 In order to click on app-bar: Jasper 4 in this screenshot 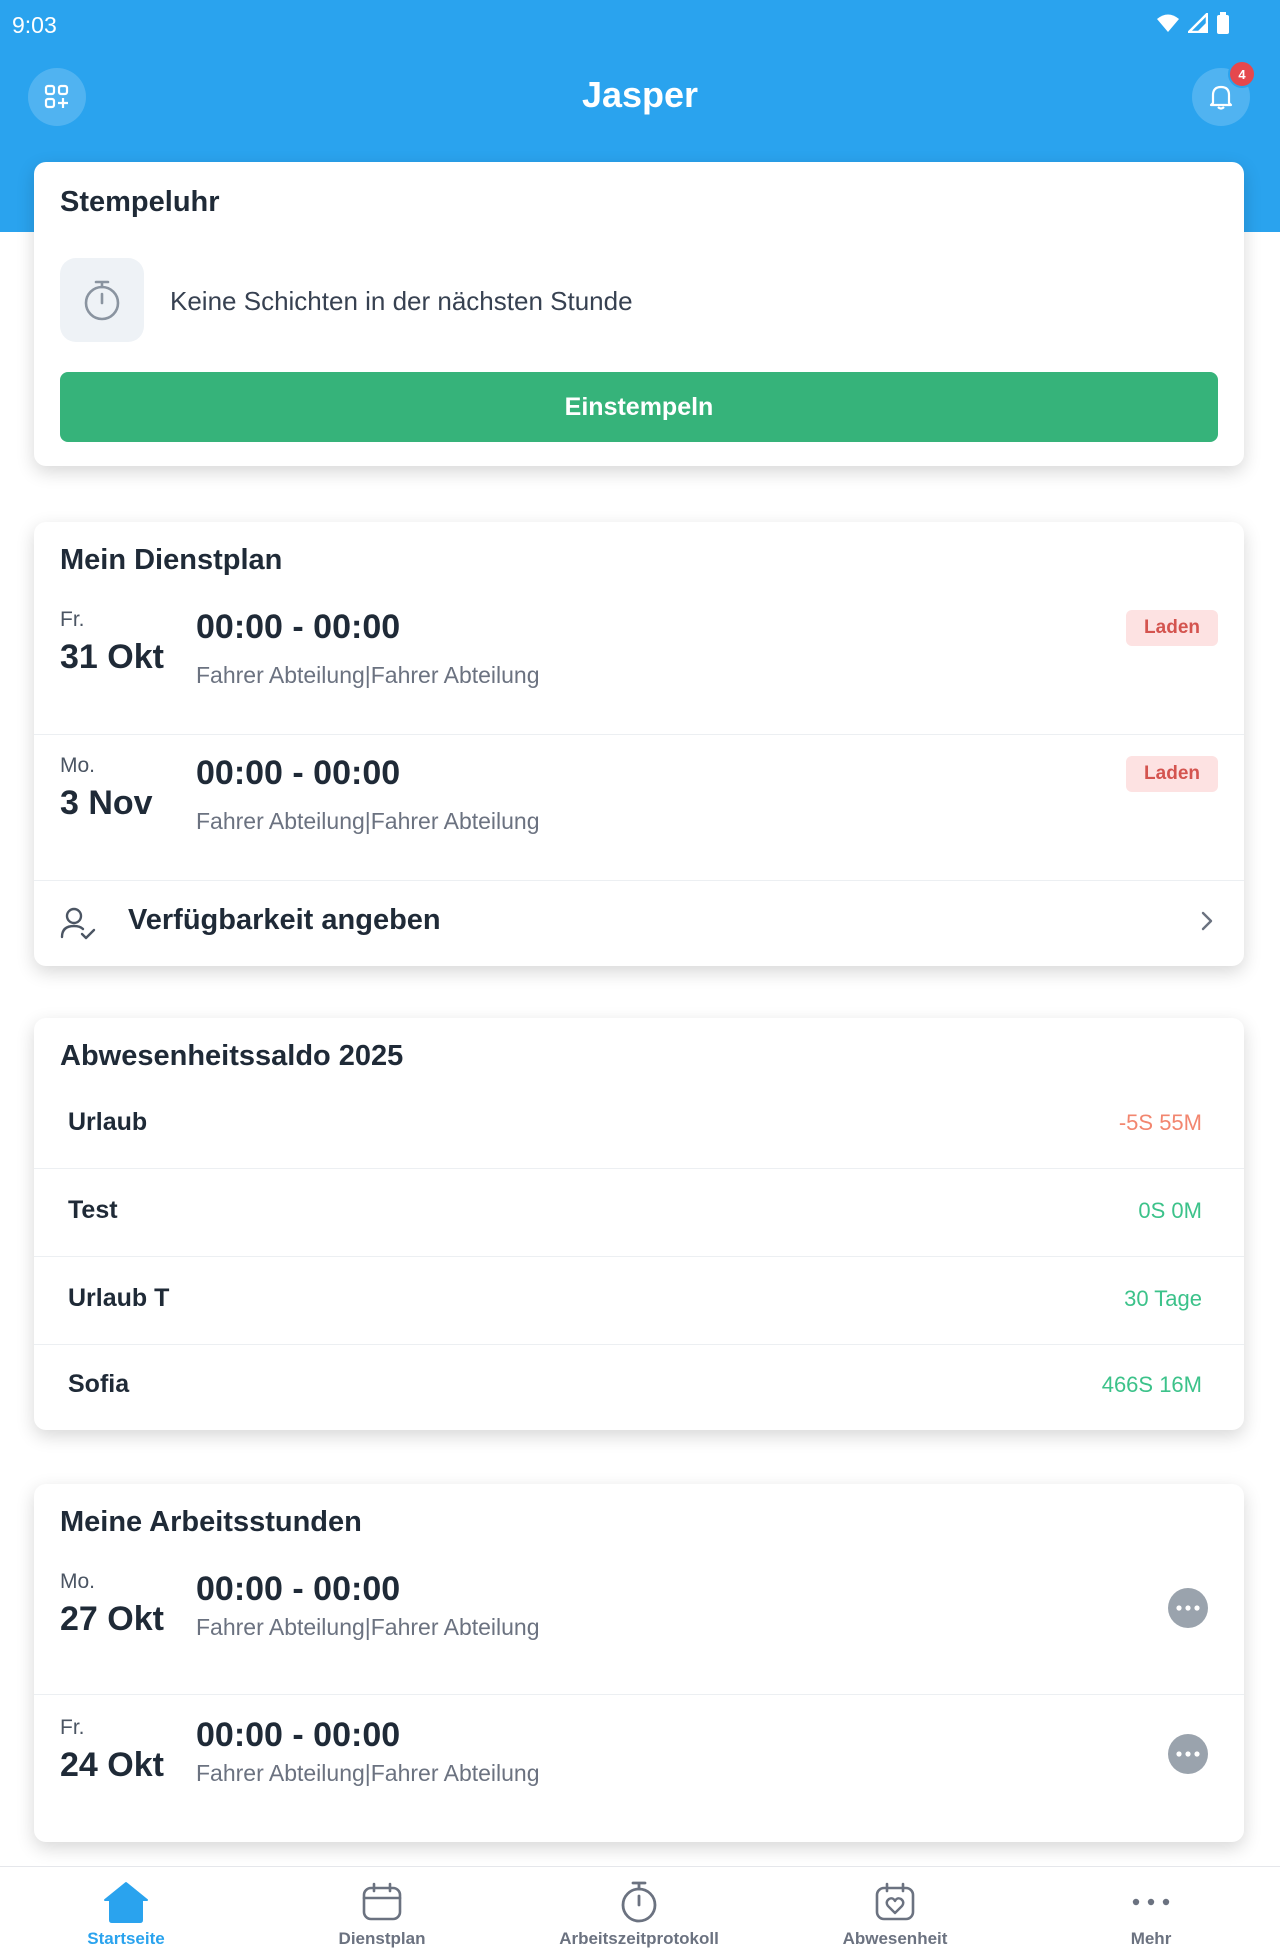, I will do `click(640, 98)`.